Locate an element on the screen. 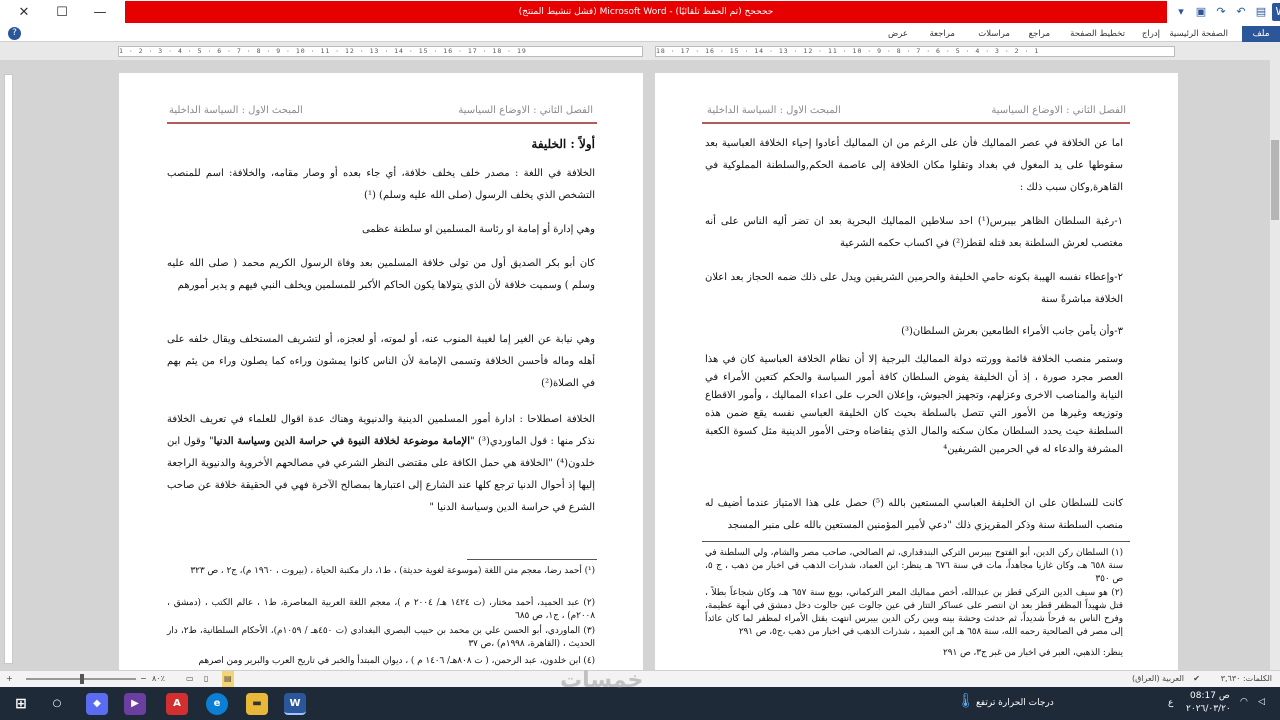  word-taskbar-icon: W is located at coordinates (295, 704).